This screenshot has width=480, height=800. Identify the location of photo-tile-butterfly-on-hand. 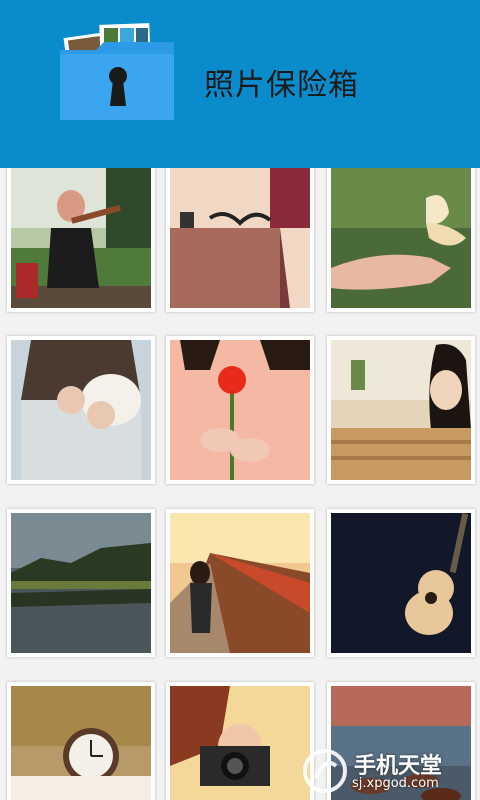
(401, 240).